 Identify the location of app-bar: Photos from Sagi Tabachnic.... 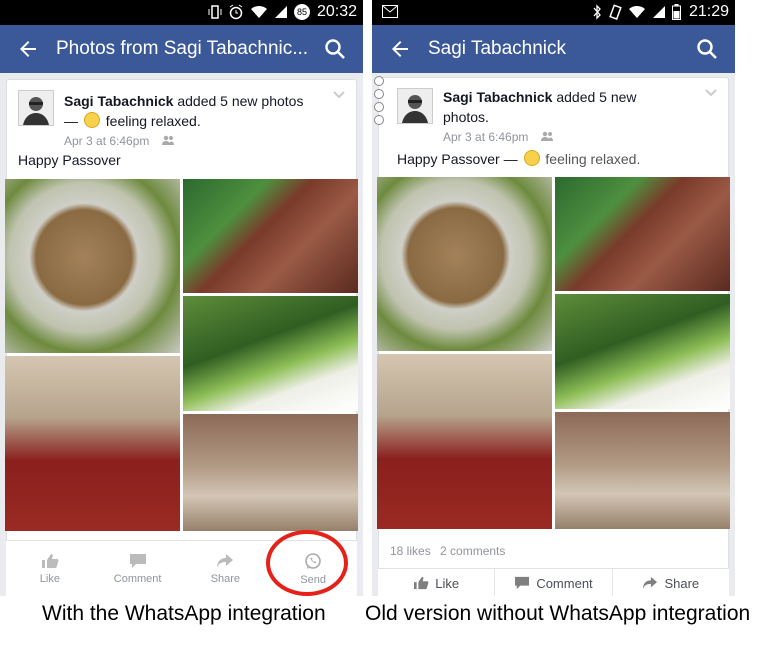
(181, 49).